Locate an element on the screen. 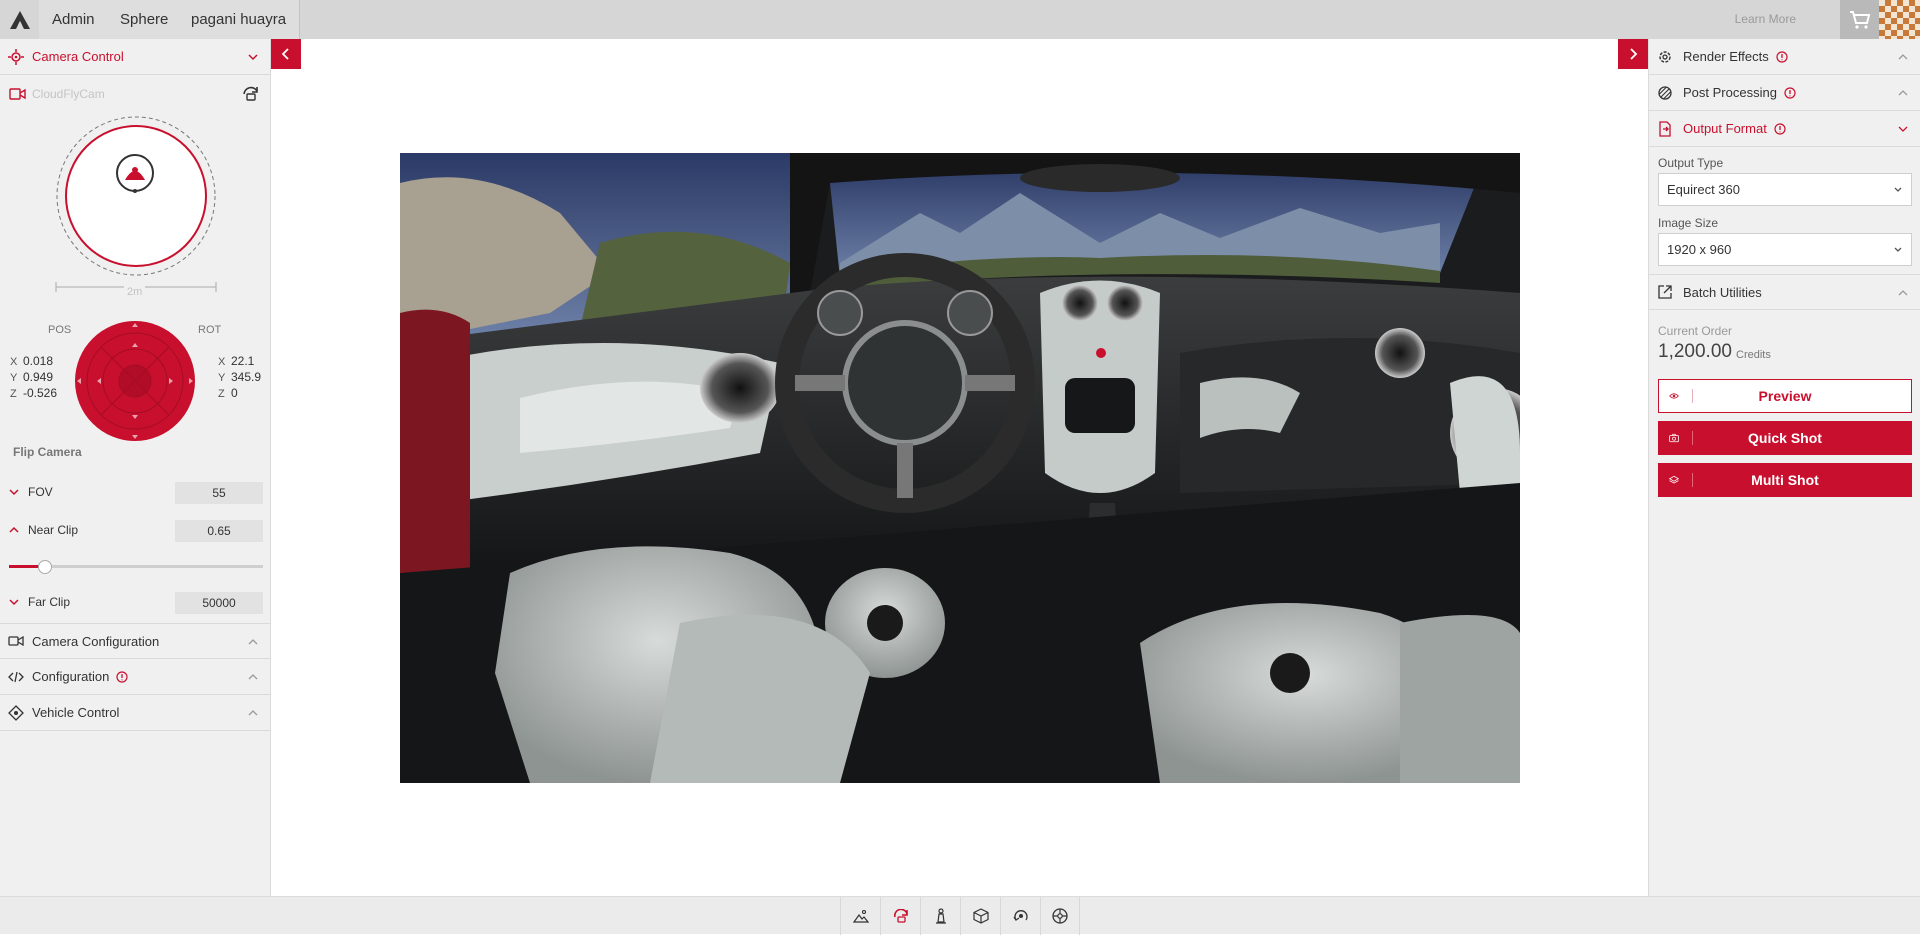 Image resolution: width=1920 pixels, height=935 pixels. pos-y: Y 0.949 is located at coordinates (31, 377).